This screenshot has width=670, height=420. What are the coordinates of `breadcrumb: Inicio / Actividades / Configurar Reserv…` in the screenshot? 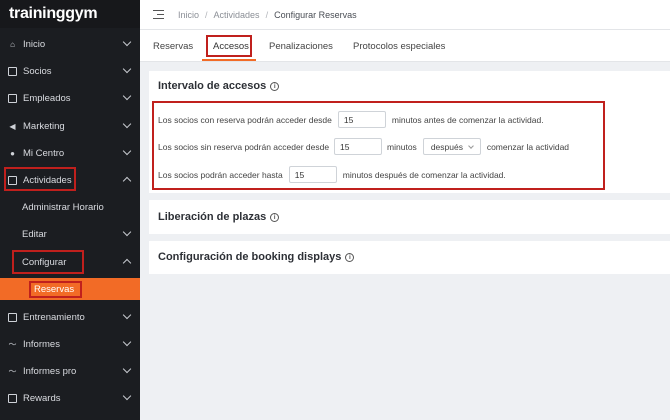 It's located at (267, 15).